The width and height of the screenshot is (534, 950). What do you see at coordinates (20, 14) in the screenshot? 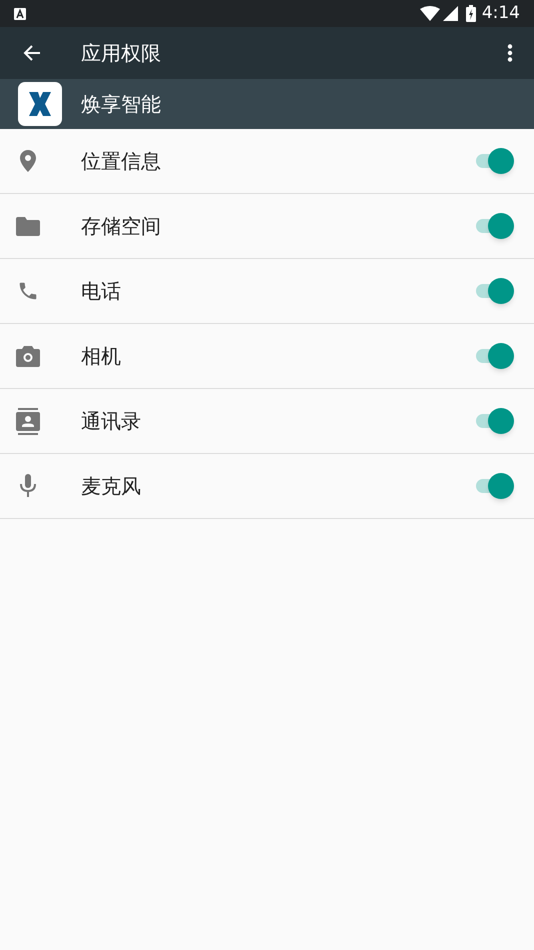
I see `notification-icon` at bounding box center [20, 14].